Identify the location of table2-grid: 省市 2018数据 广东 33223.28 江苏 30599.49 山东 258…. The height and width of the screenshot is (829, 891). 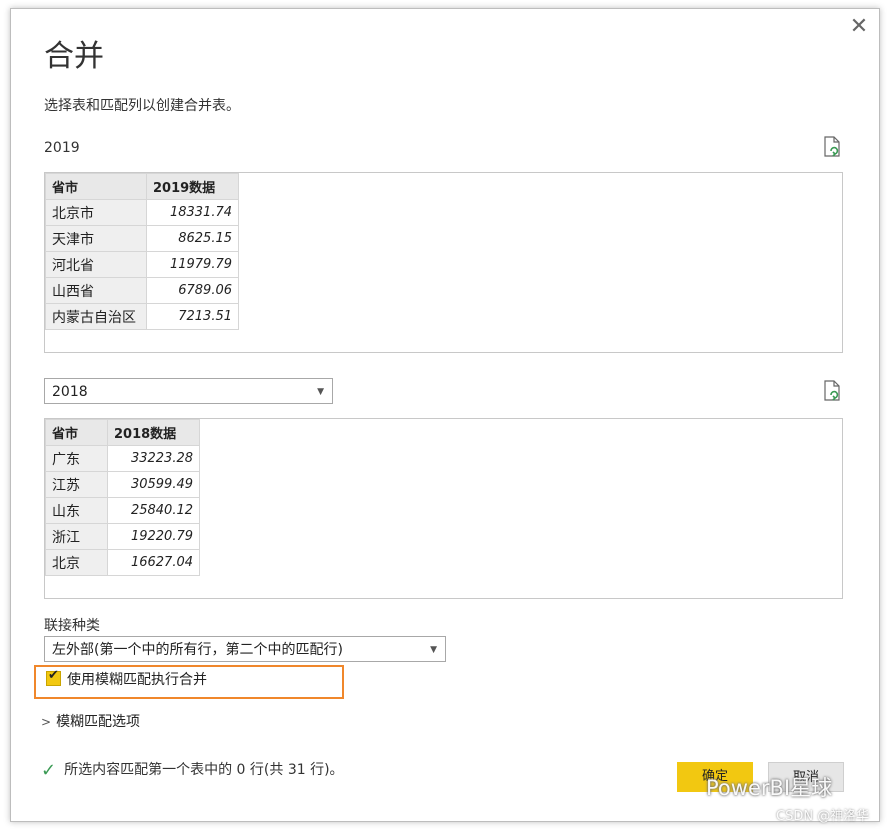
(122, 497).